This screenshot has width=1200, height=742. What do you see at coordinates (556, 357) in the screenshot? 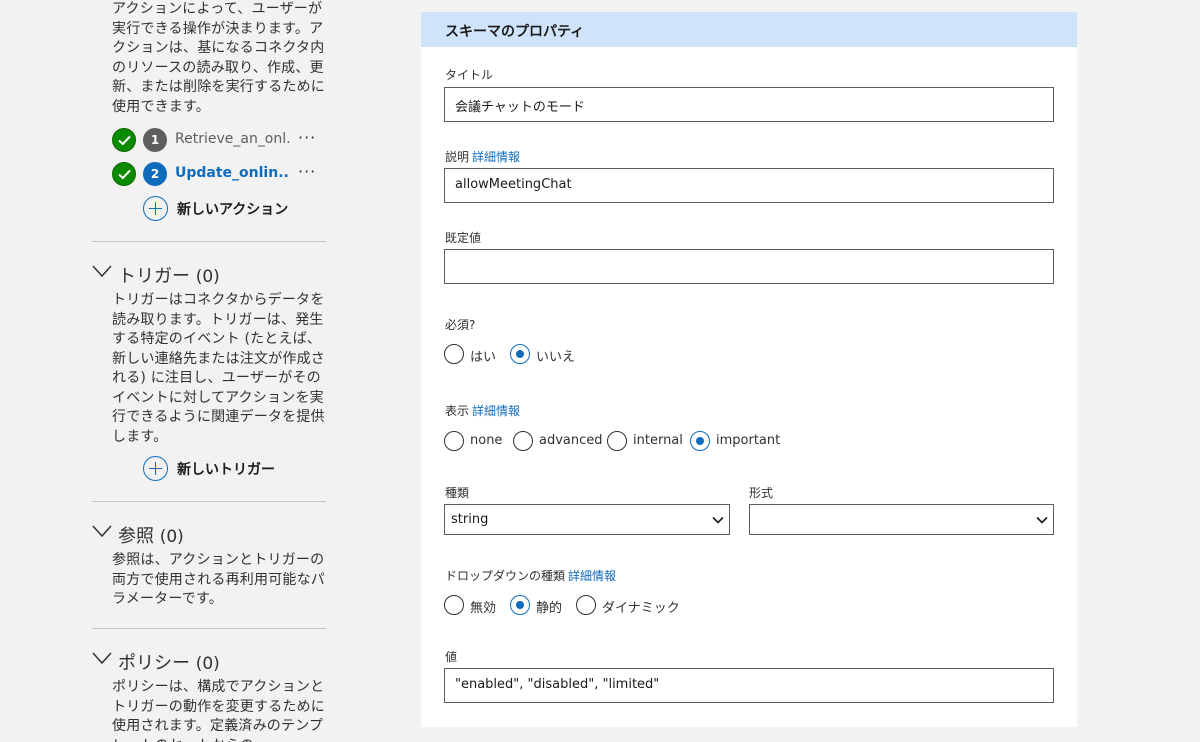
I see `radio-label: いいえ` at bounding box center [556, 357].